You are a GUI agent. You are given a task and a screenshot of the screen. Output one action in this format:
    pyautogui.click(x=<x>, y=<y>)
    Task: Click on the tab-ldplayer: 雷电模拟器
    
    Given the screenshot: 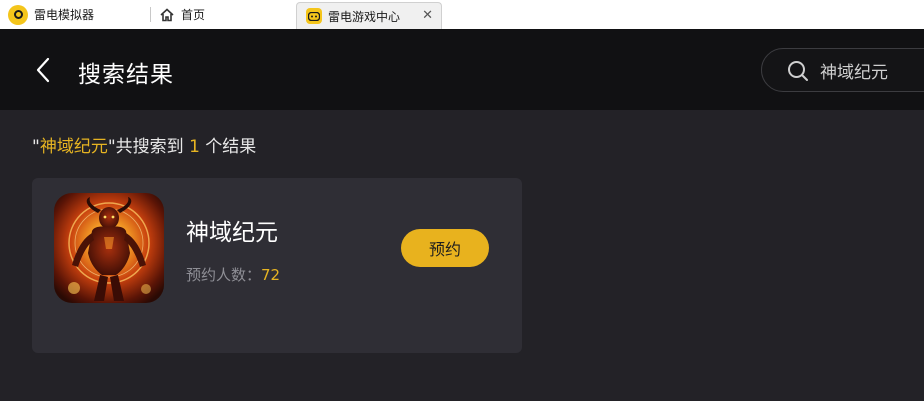 What is the action you would take?
    pyautogui.click(x=75, y=14)
    